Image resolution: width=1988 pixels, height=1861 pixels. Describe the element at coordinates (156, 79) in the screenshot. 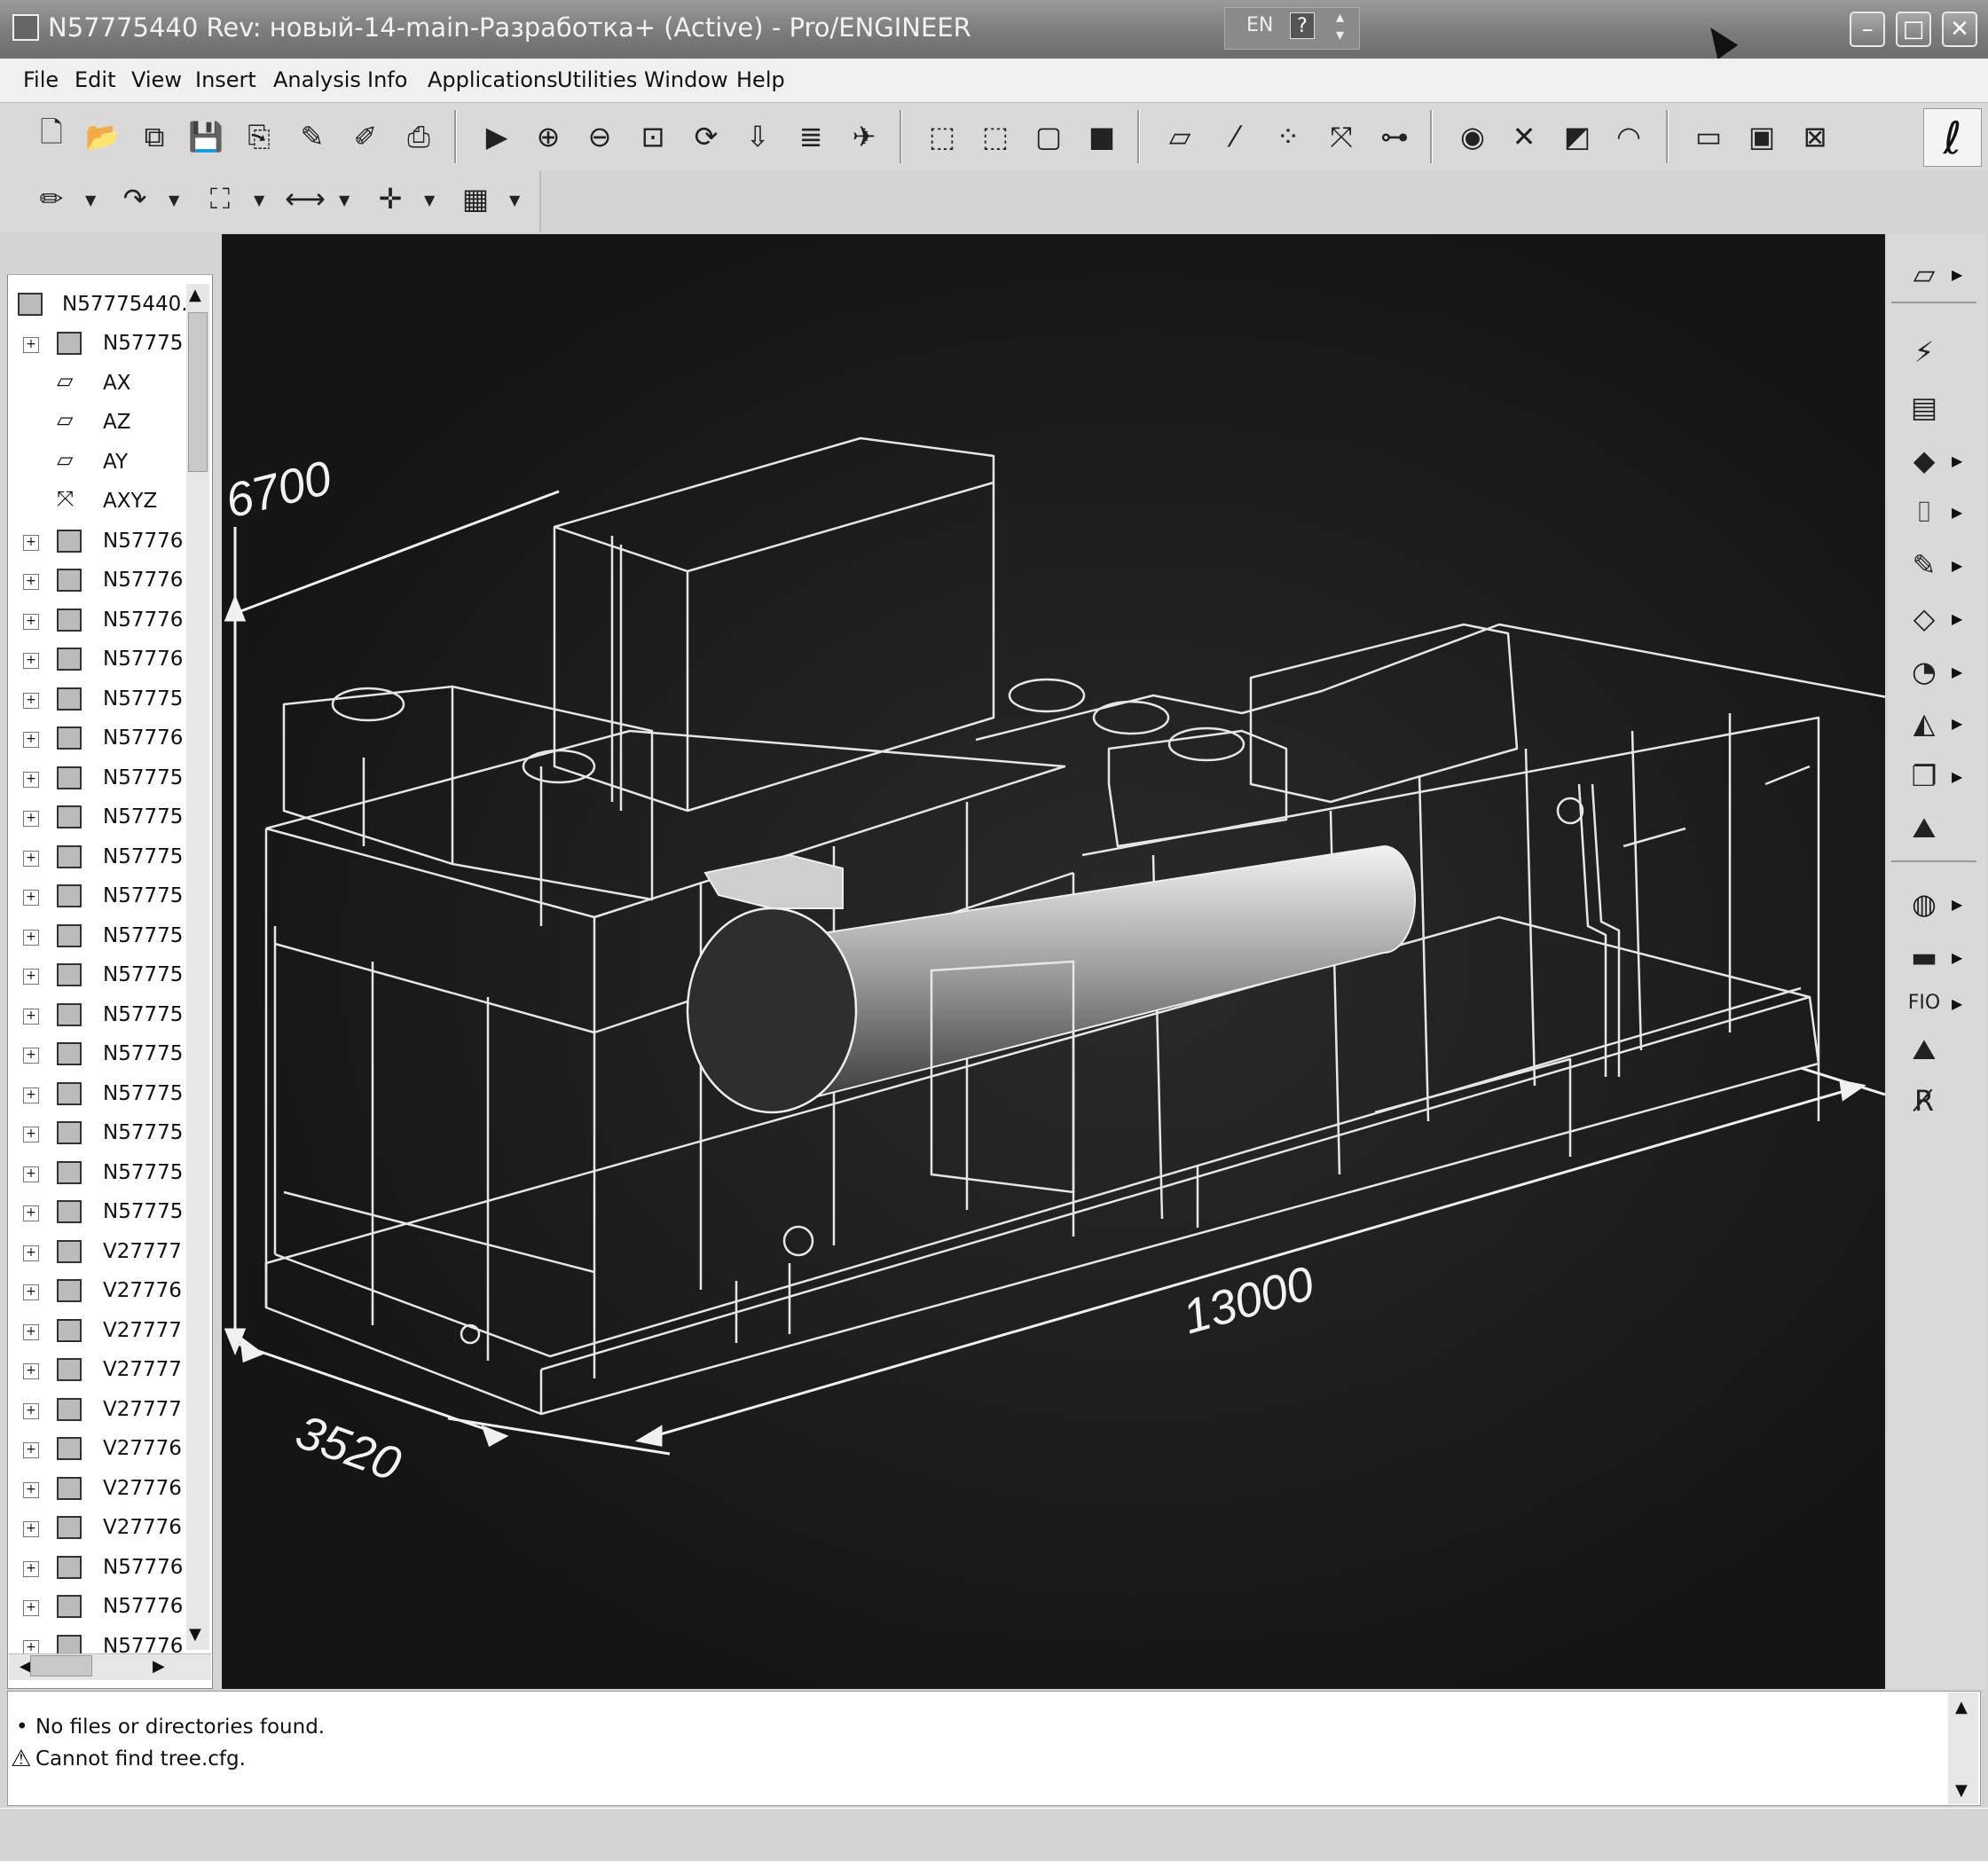

I see `menu-view: View` at that location.